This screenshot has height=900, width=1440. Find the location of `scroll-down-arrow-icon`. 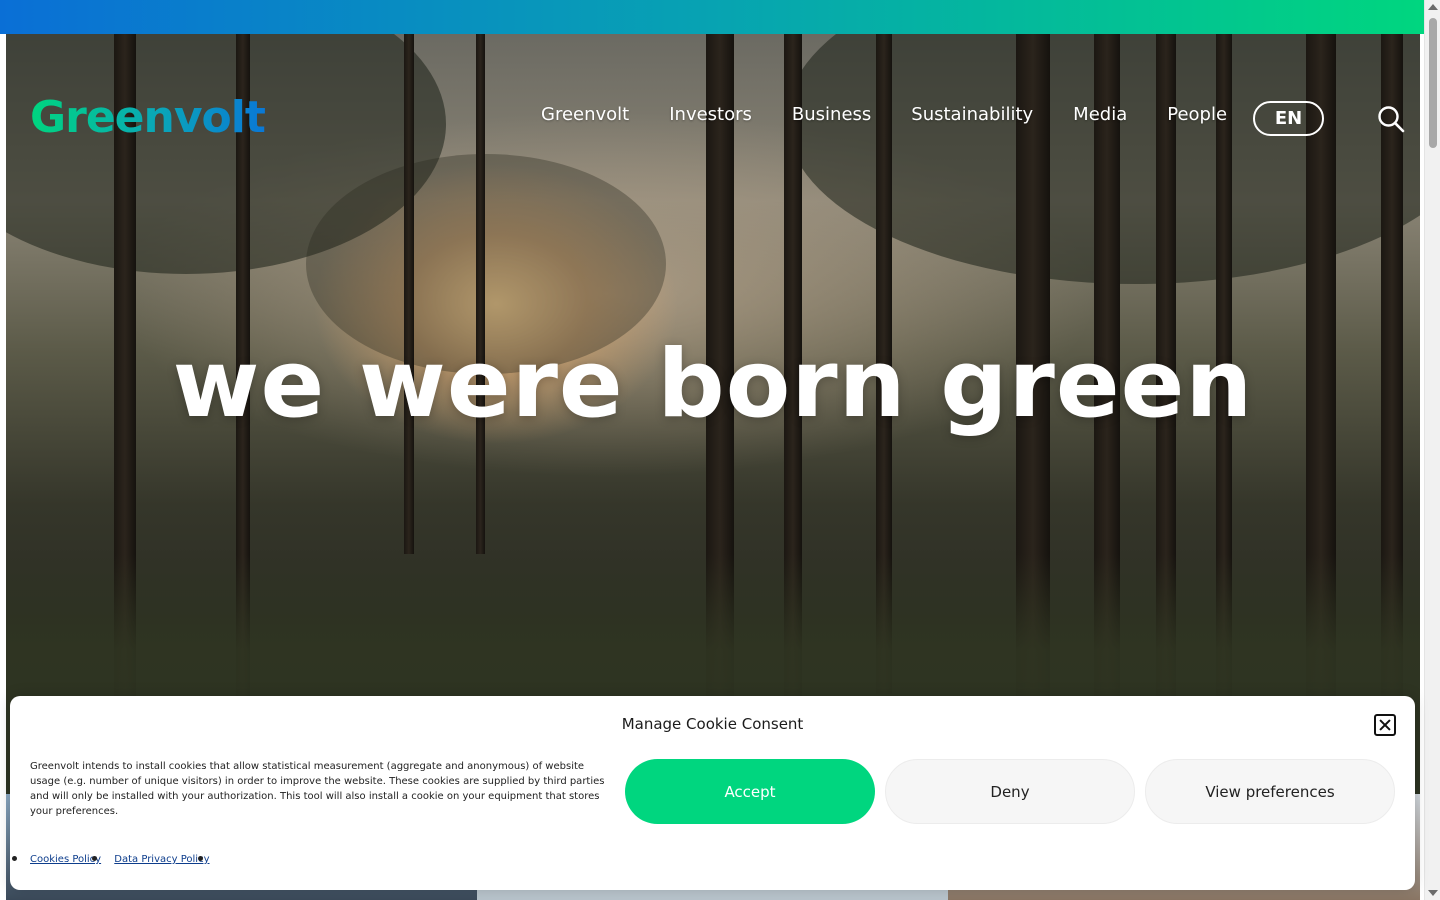

scroll-down-arrow-icon is located at coordinates (1433, 893).